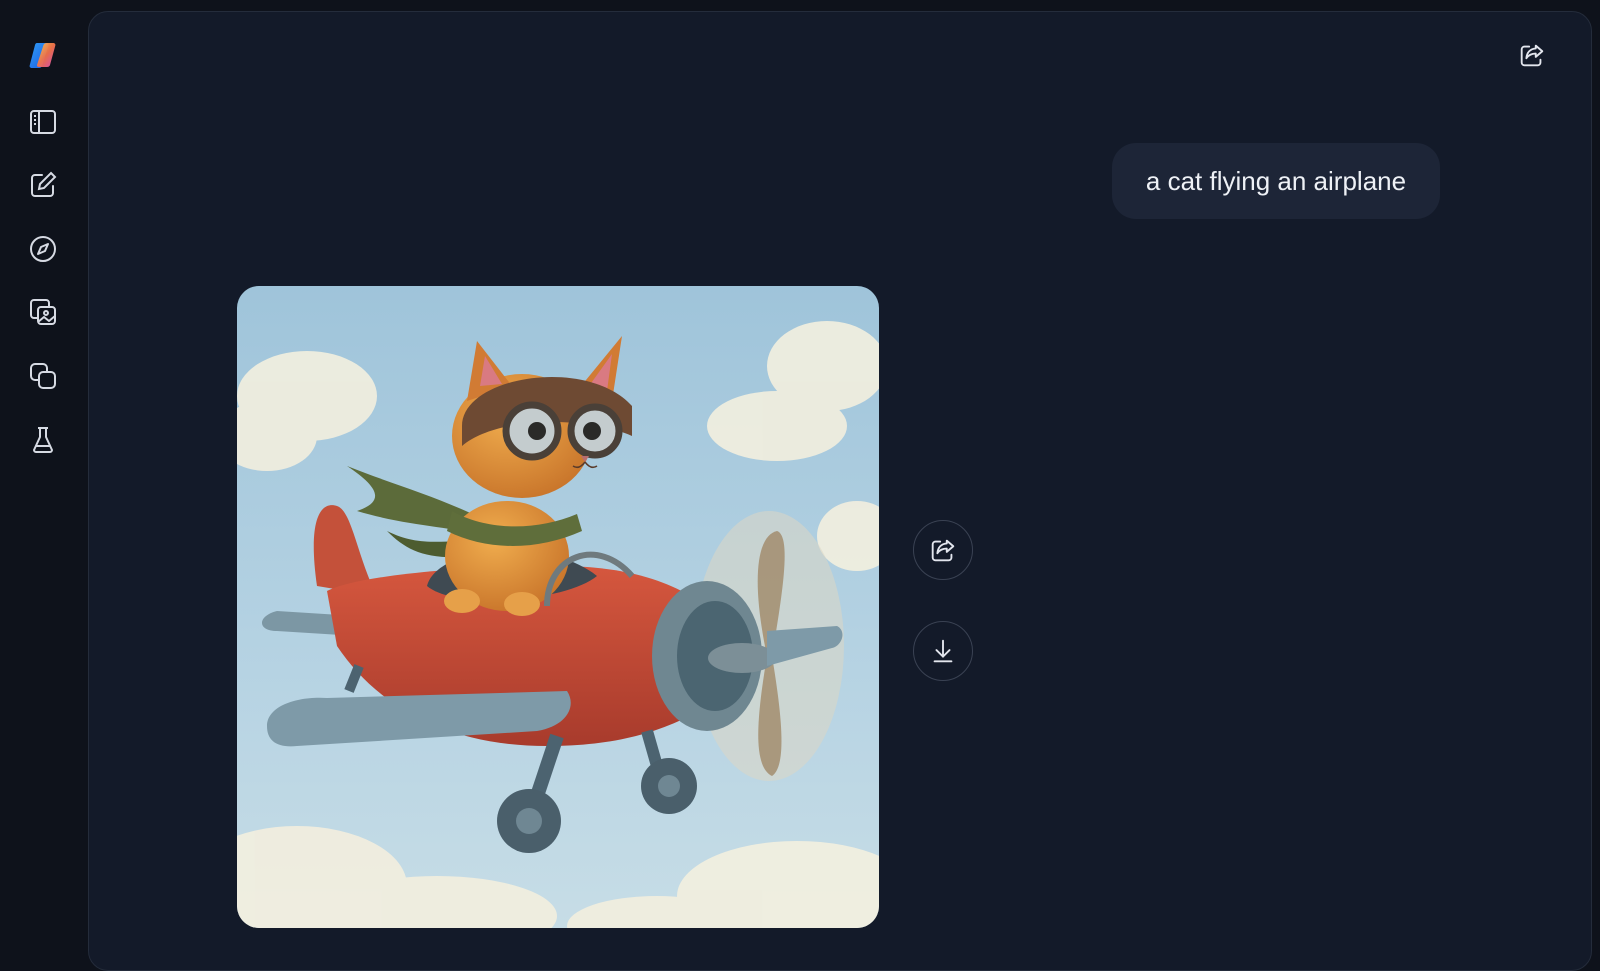 The image size is (1600, 971). I want to click on pages-icon, so click(43, 376).